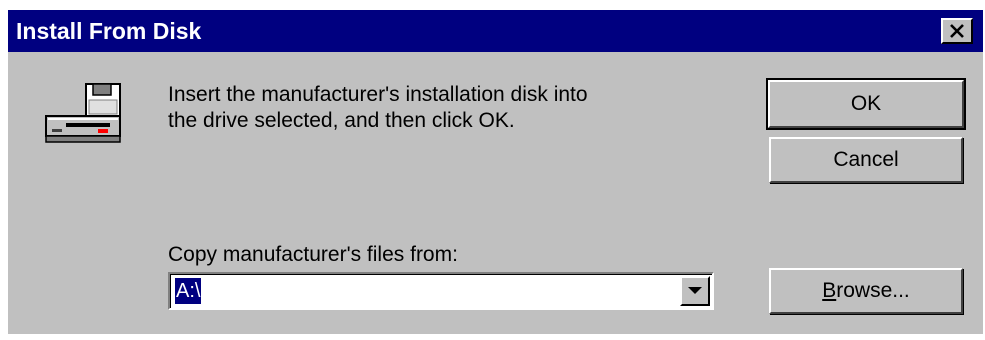 The width and height of the screenshot is (985, 340). I want to click on title-bar: Install From Disk, so click(495, 31).